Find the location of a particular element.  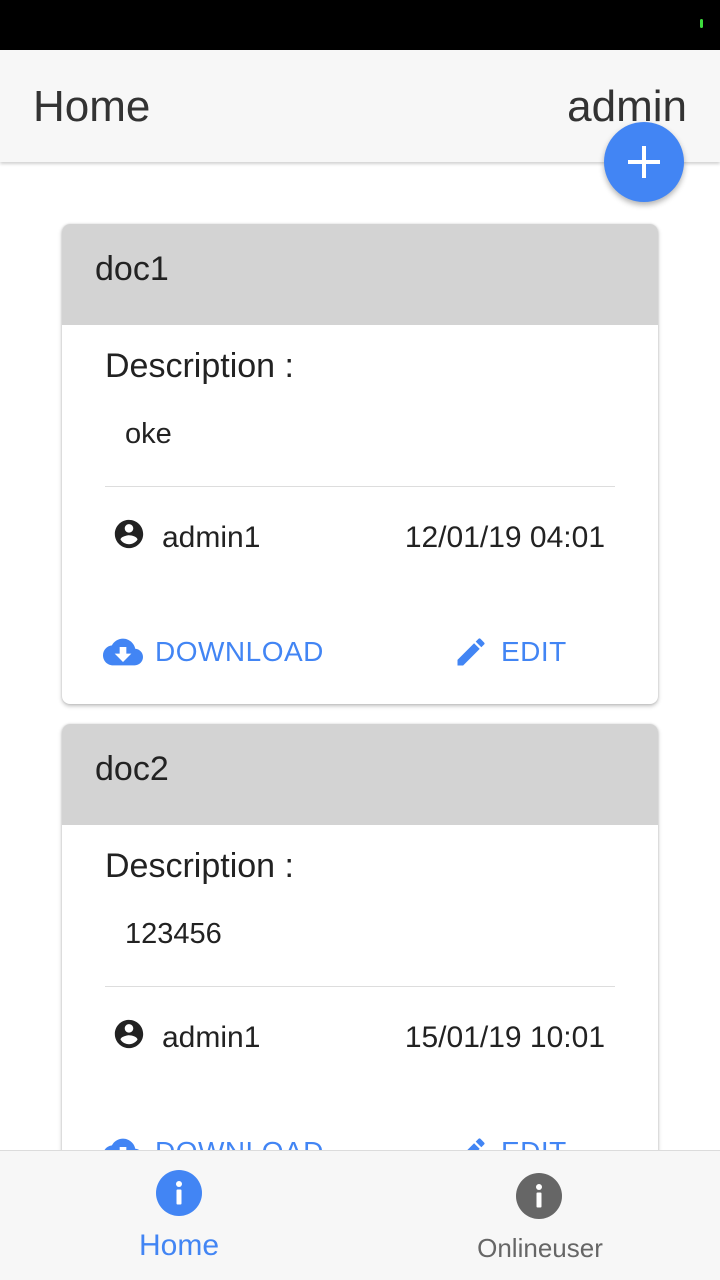

document-title: doc1 is located at coordinates (132, 269).